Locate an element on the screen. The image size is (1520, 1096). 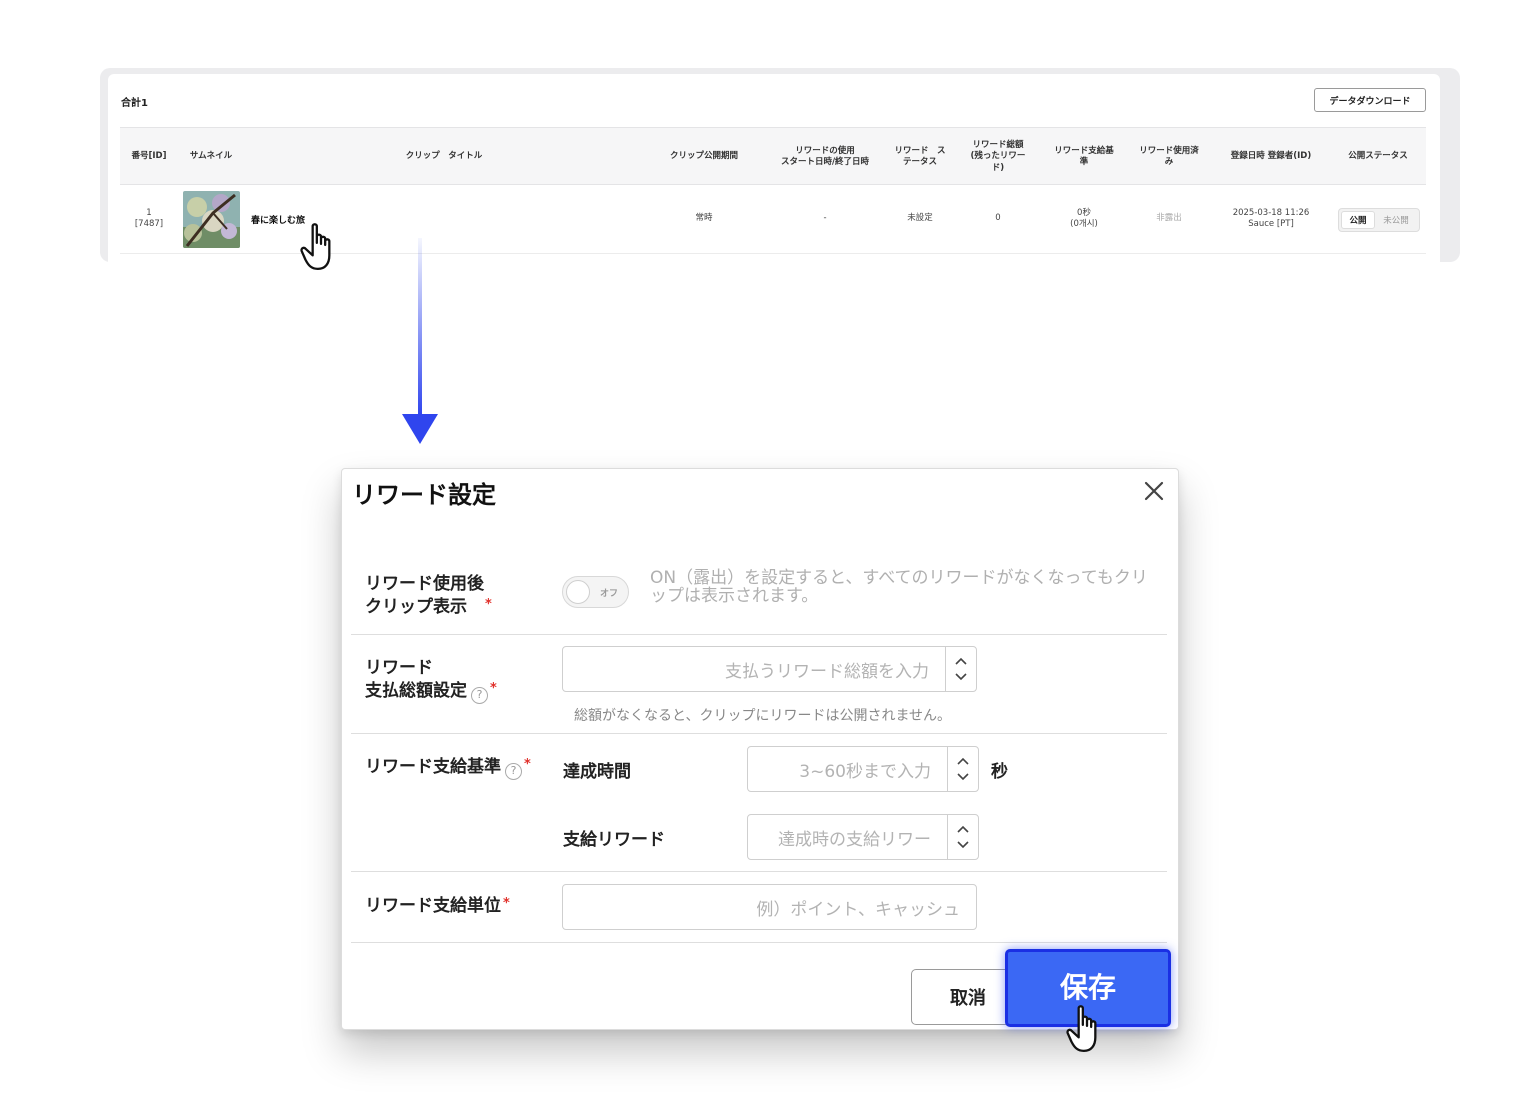
header-reward-total: リワード総額 (残ったリワー ド) is located at coordinates (998, 156).